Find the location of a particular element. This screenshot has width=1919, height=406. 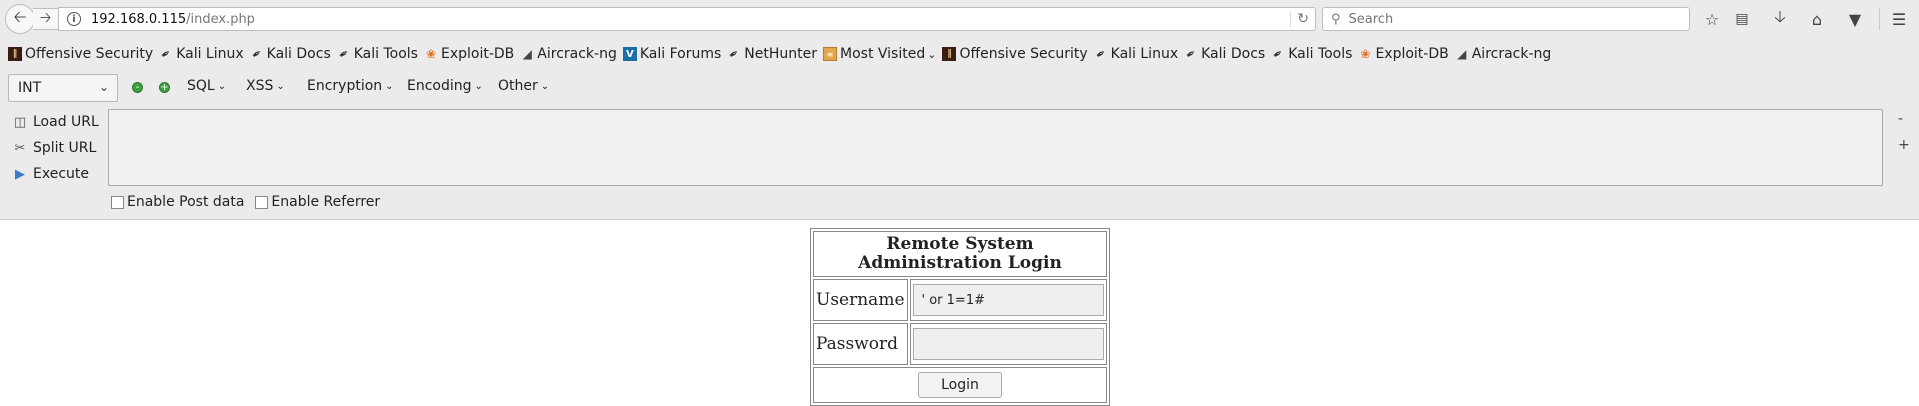

download-icon: 🡣 is located at coordinates (1780, 18).